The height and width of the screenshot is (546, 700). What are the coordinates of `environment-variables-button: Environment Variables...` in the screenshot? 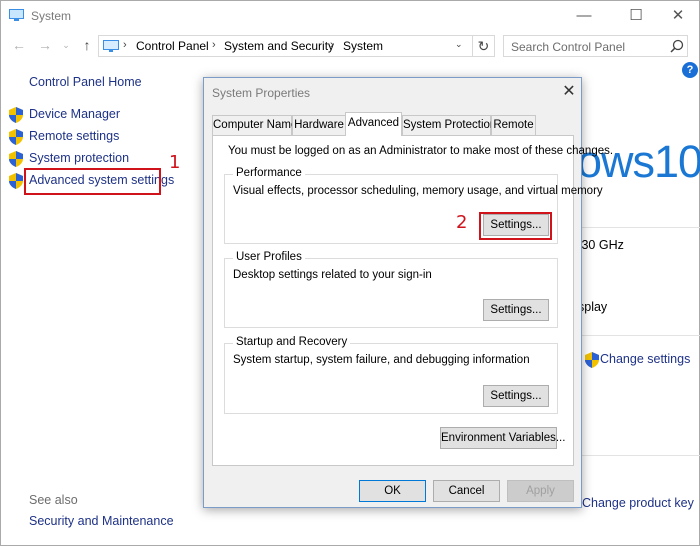 It's located at (502, 438).